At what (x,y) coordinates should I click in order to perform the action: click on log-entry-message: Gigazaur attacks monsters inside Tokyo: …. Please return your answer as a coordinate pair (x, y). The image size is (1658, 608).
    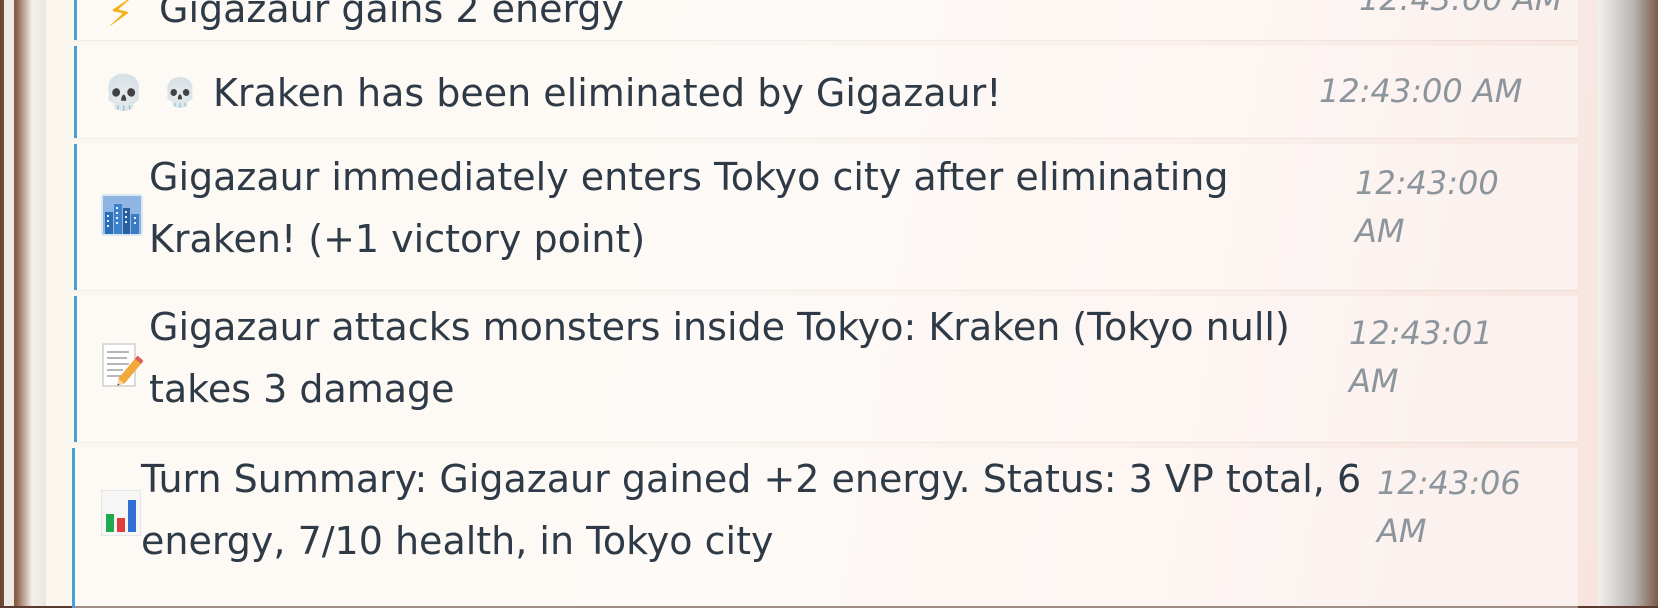
    Looking at the image, I should click on (719, 327).